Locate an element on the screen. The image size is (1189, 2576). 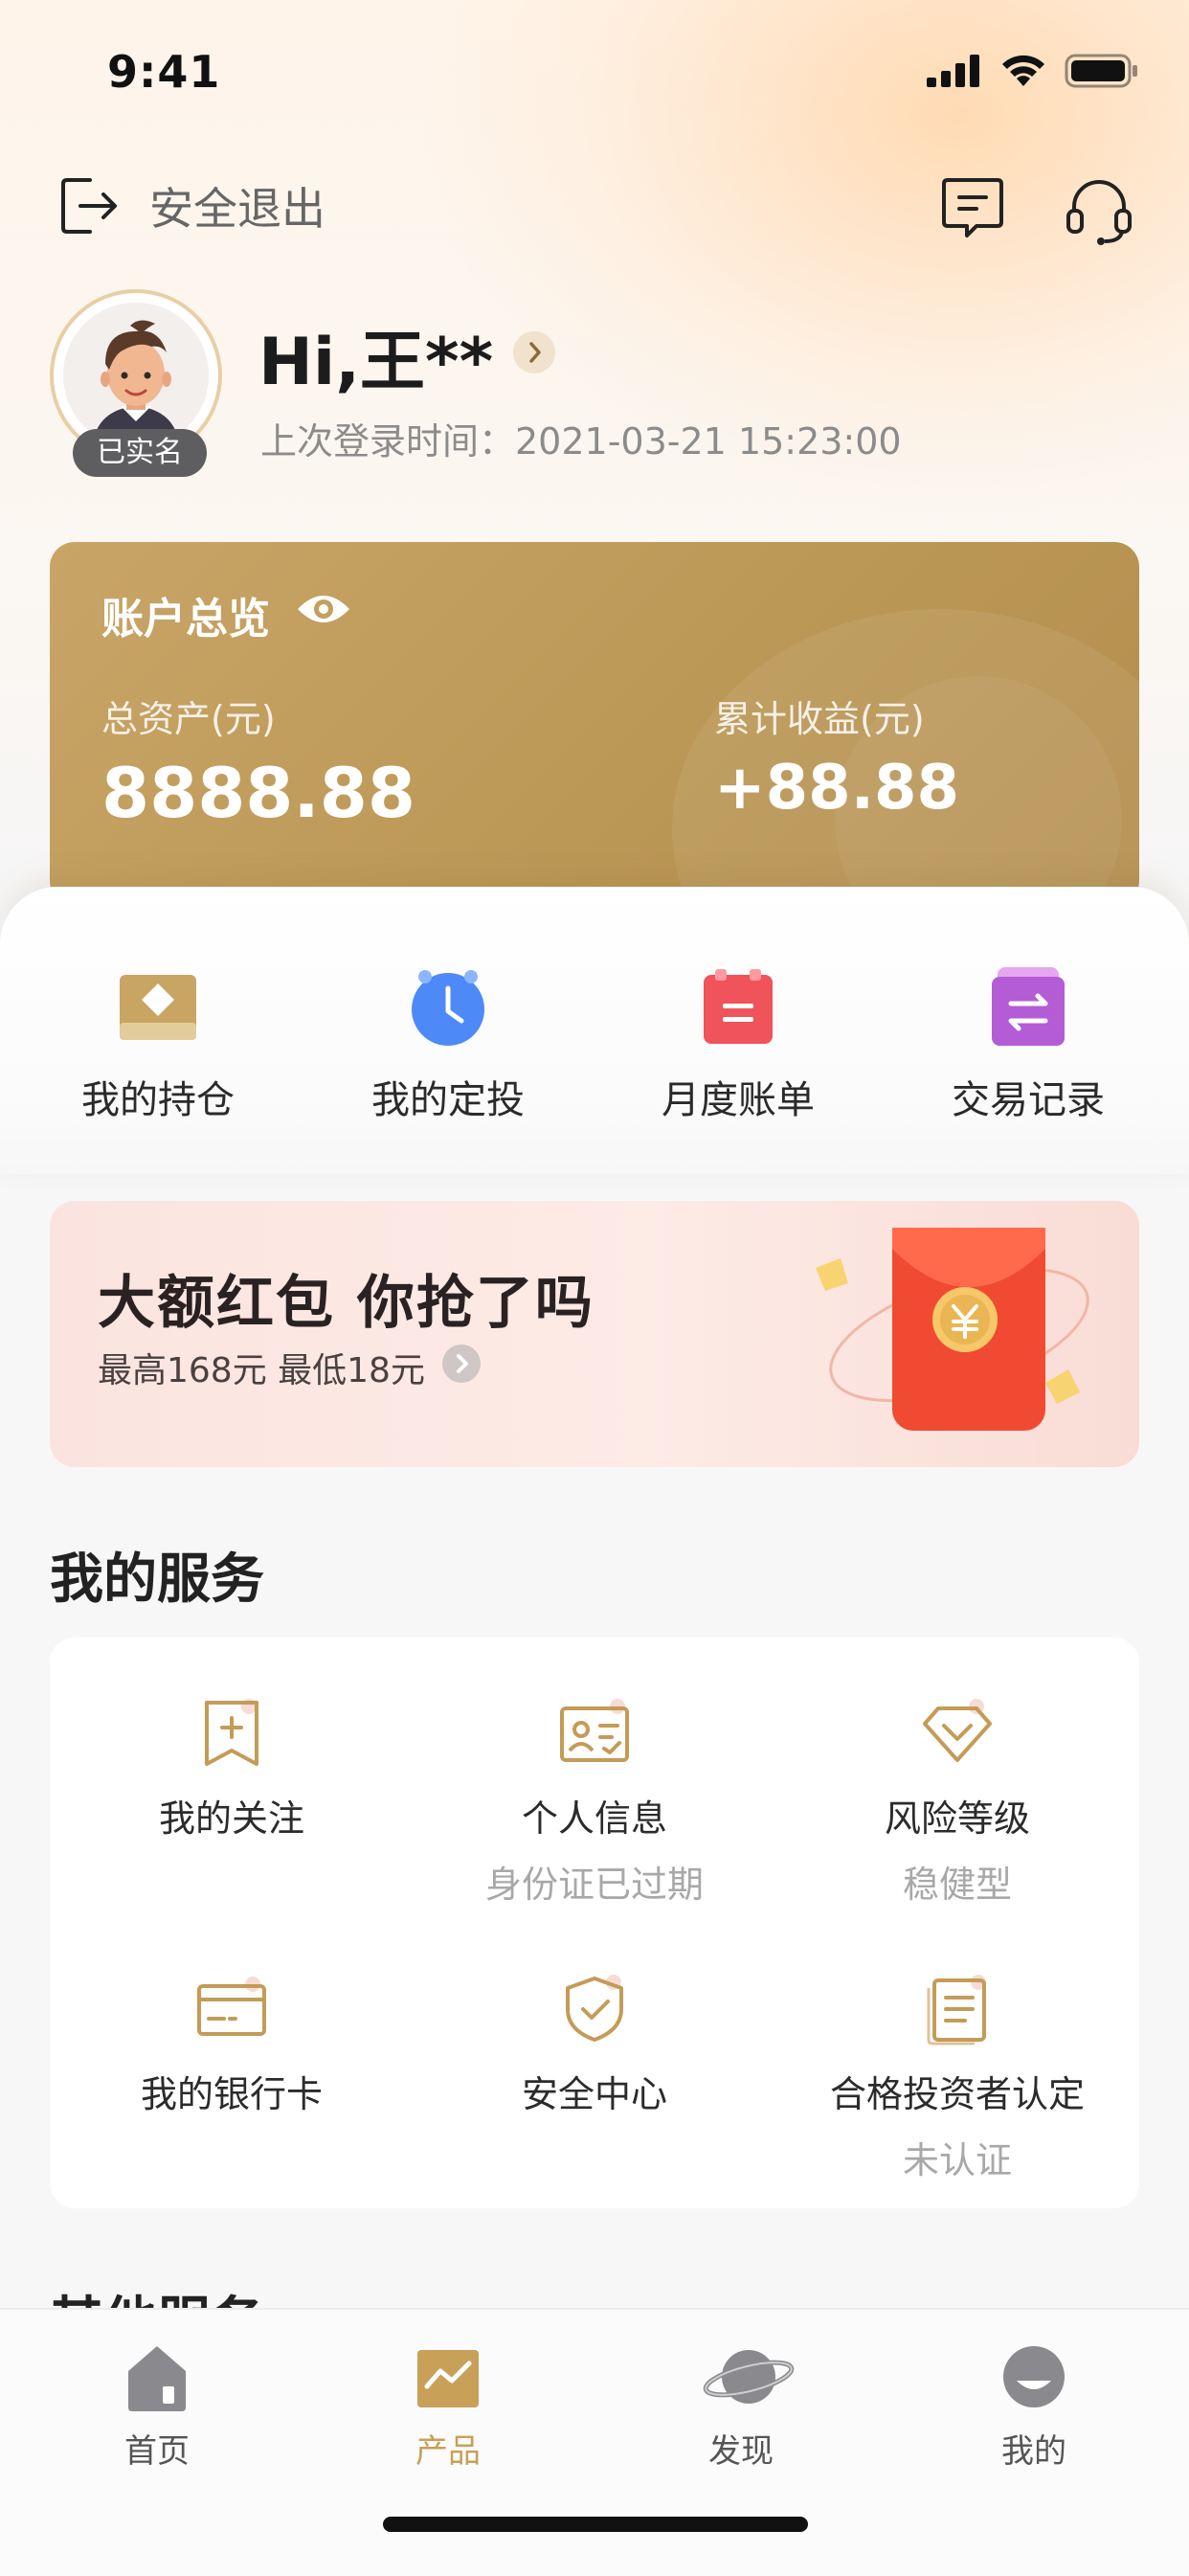
service-label: 风险等级 is located at coordinates (957, 1818).